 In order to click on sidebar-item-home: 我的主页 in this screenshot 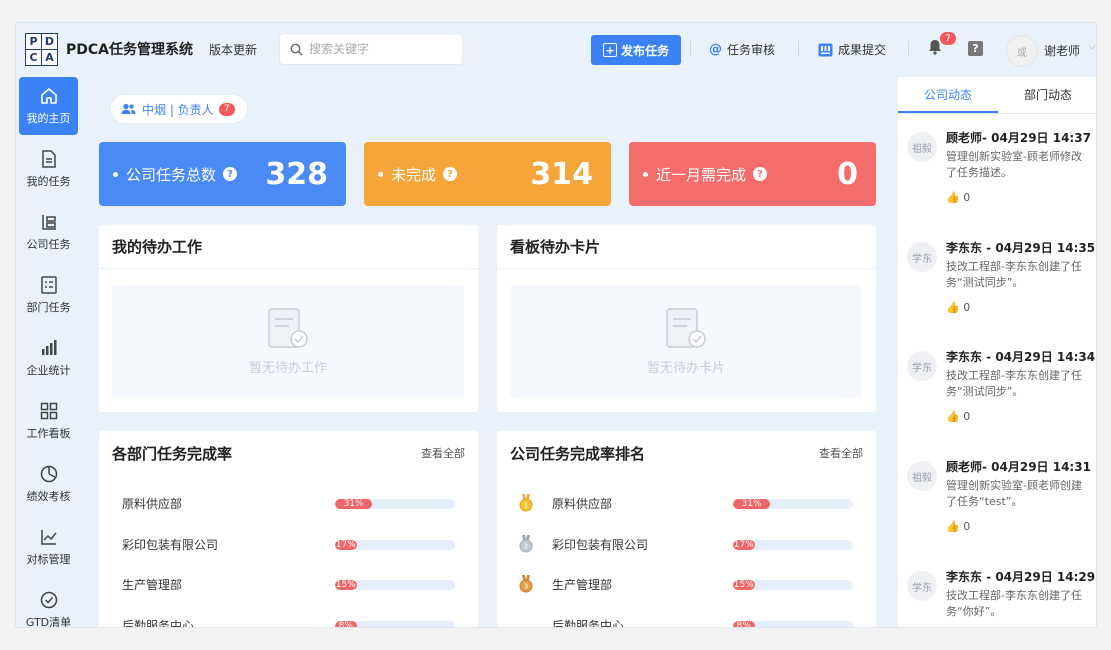, I will do `click(48, 106)`.